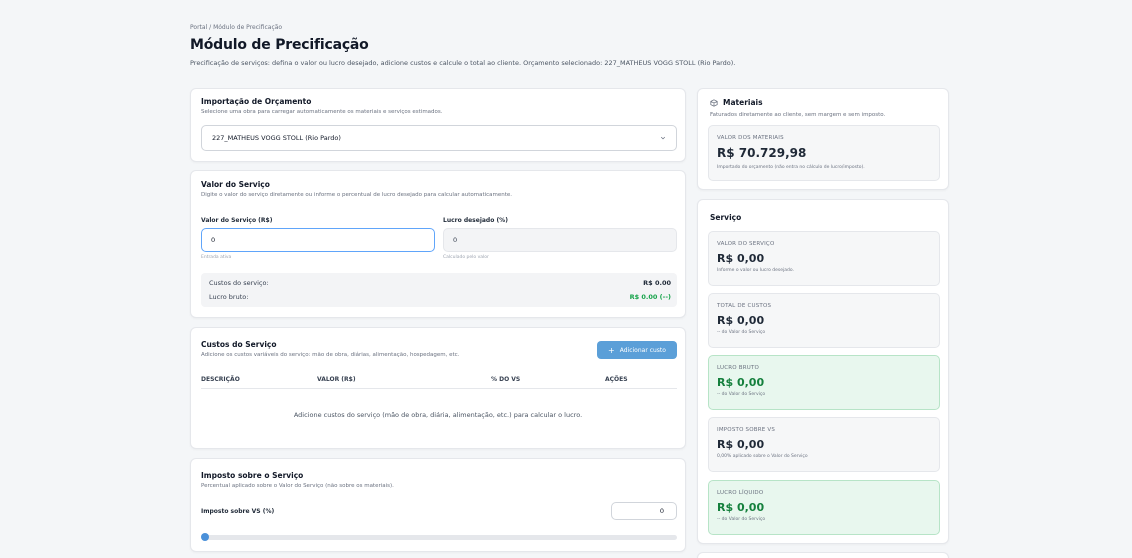 The height and width of the screenshot is (558, 1132). Describe the element at coordinates (762, 456) in the screenshot. I see `metric-note: 0,00% aplicado sobre o Valor do Serviço` at that location.